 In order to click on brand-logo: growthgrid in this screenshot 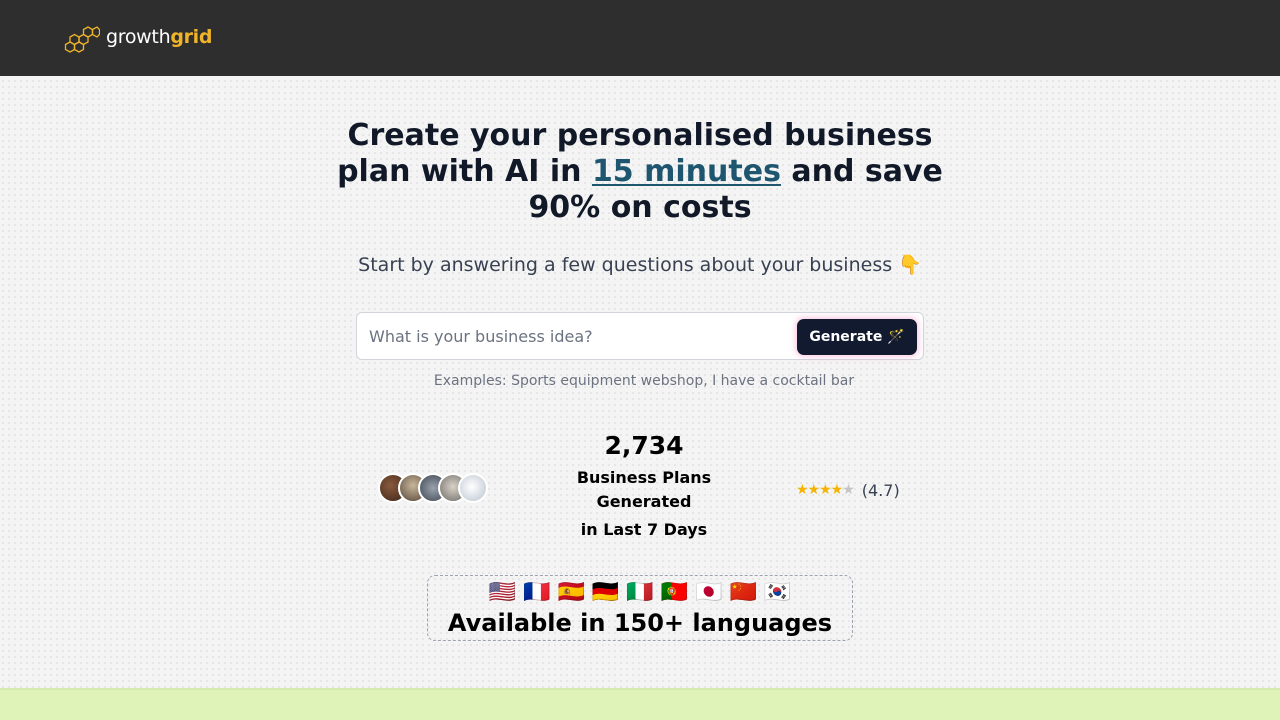, I will do `click(137, 37)`.